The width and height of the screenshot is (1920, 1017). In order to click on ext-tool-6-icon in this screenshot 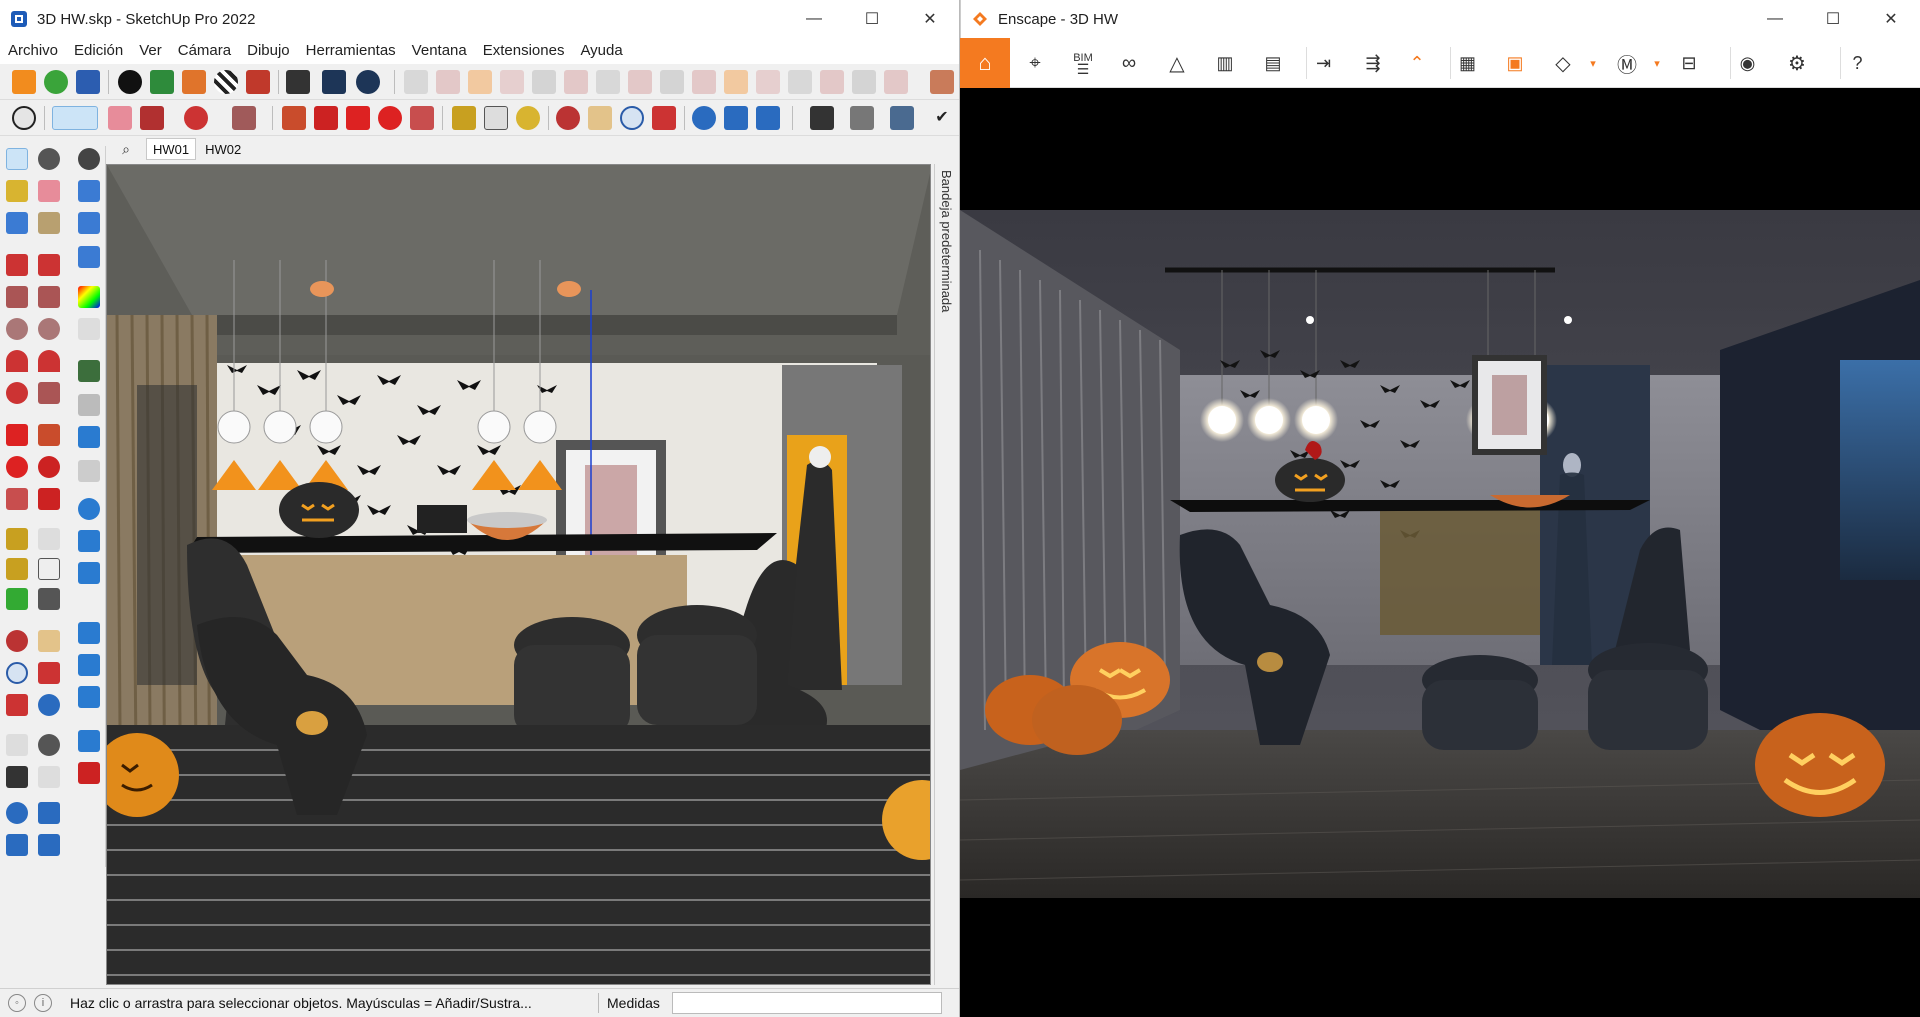, I will do `click(576, 82)`.